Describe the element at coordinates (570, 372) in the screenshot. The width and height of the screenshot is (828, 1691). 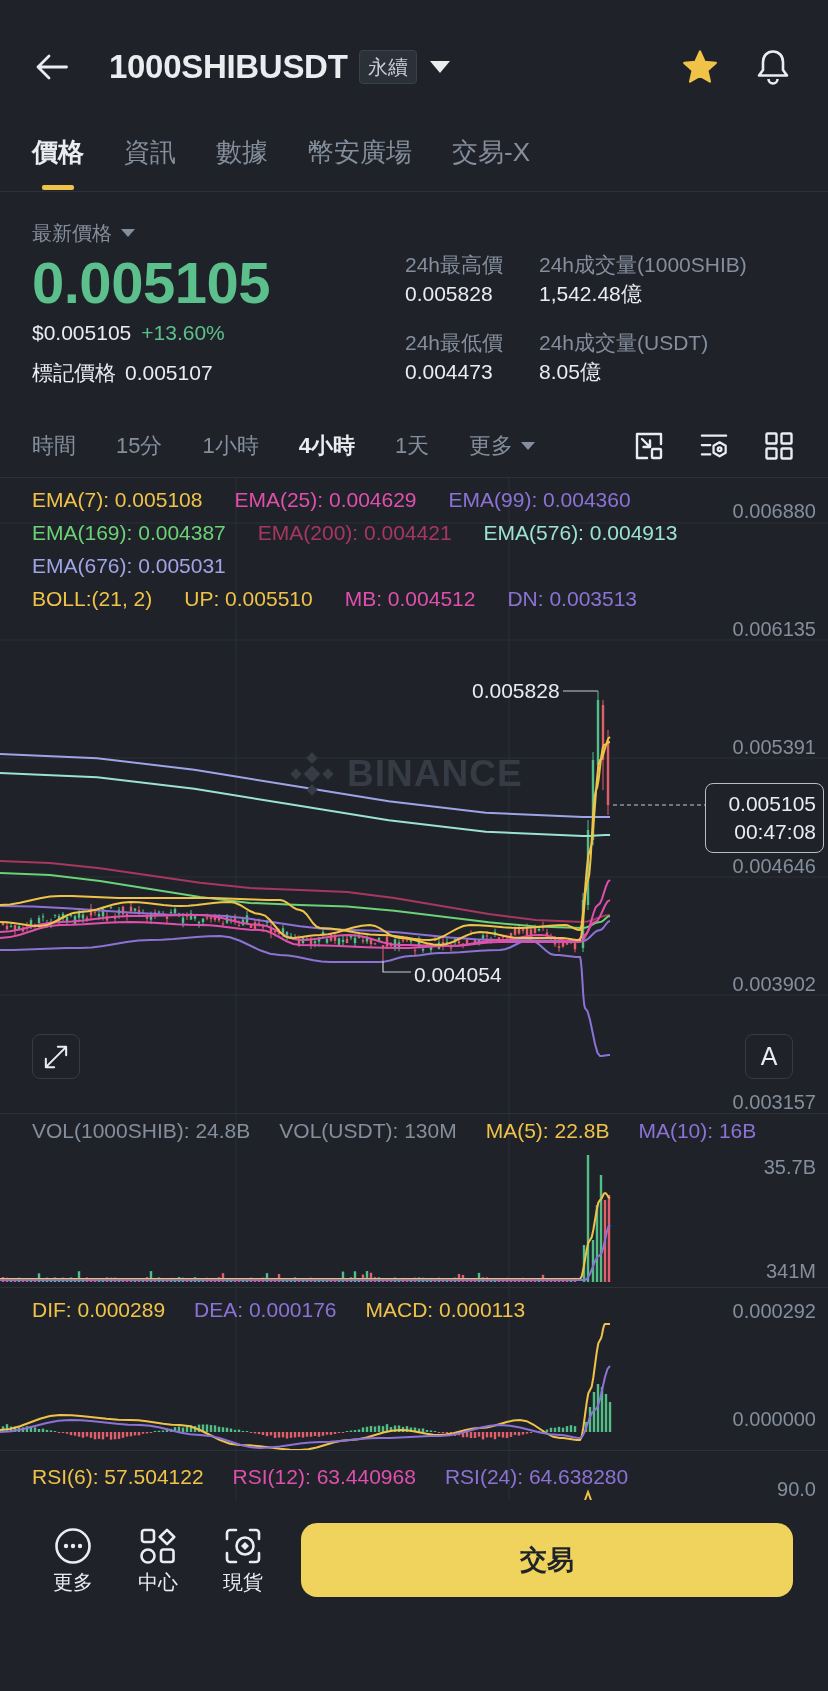
I see `stat-value: 8.05億` at that location.